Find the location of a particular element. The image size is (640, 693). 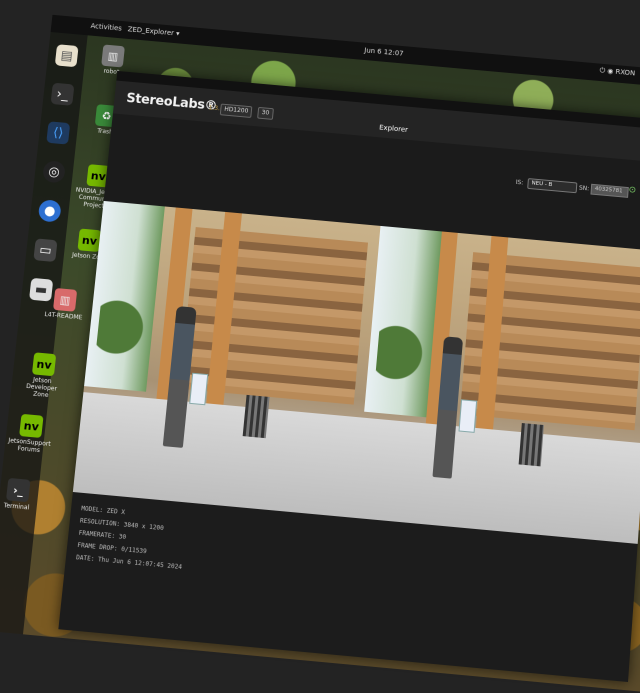

side-label: IS: is located at coordinates (519, 182).